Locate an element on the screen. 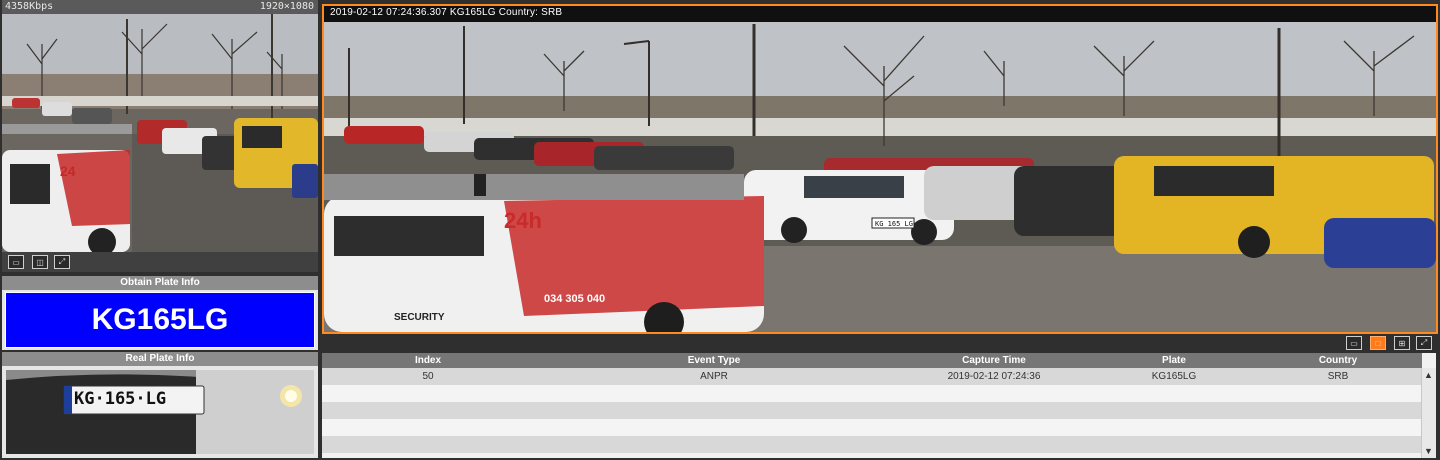  van-phone: 034 305 040 is located at coordinates (574, 299).